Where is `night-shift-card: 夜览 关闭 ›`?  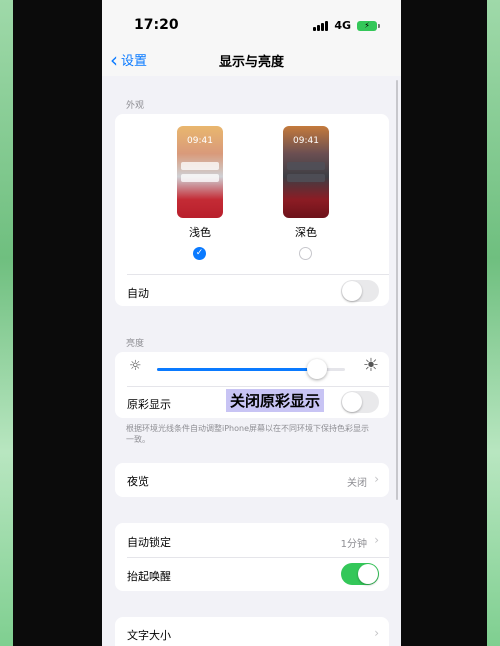
night-shift-card: 夜览 关闭 › is located at coordinates (252, 480).